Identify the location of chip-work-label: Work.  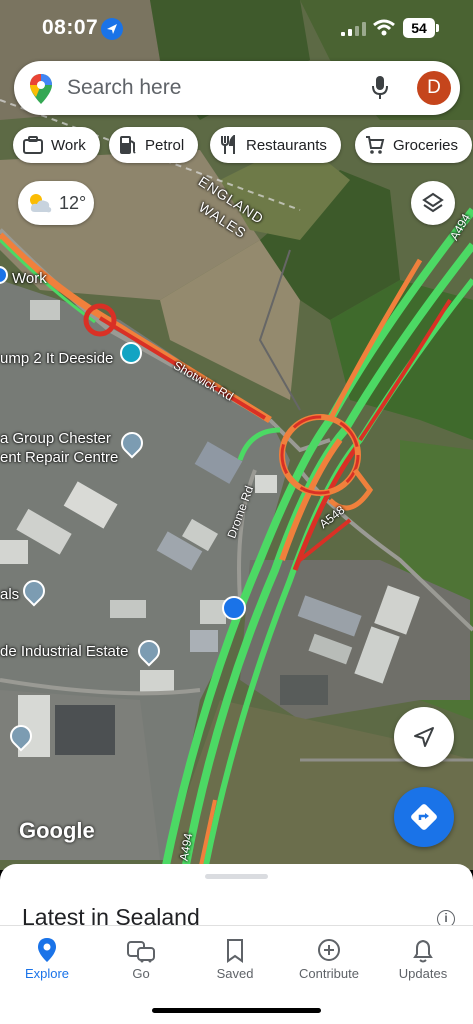
(68, 145).